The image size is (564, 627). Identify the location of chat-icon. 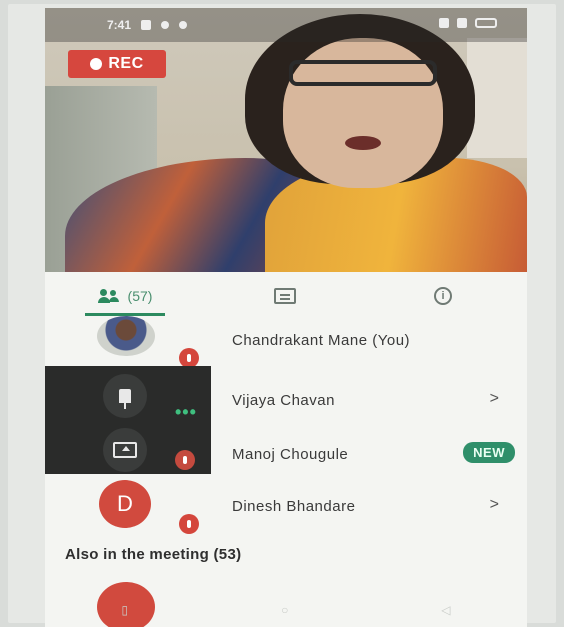
(285, 296).